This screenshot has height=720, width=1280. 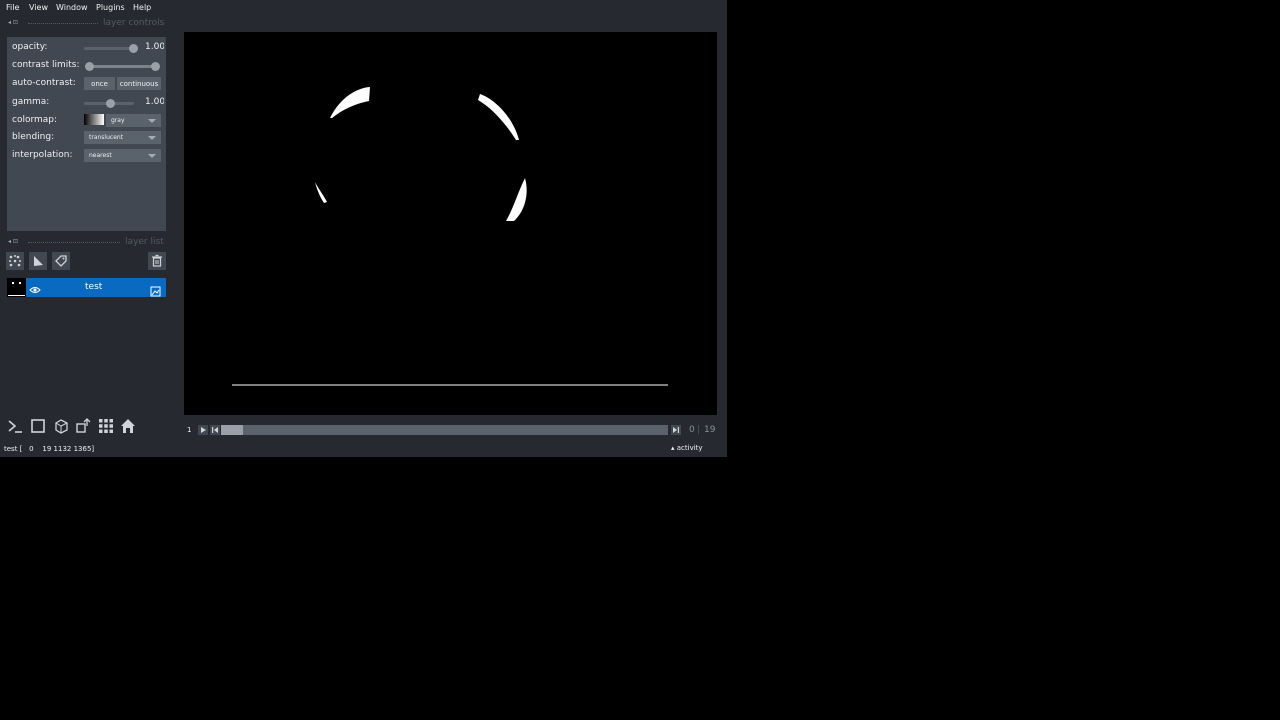 I want to click on play-button, so click(x=203, y=430).